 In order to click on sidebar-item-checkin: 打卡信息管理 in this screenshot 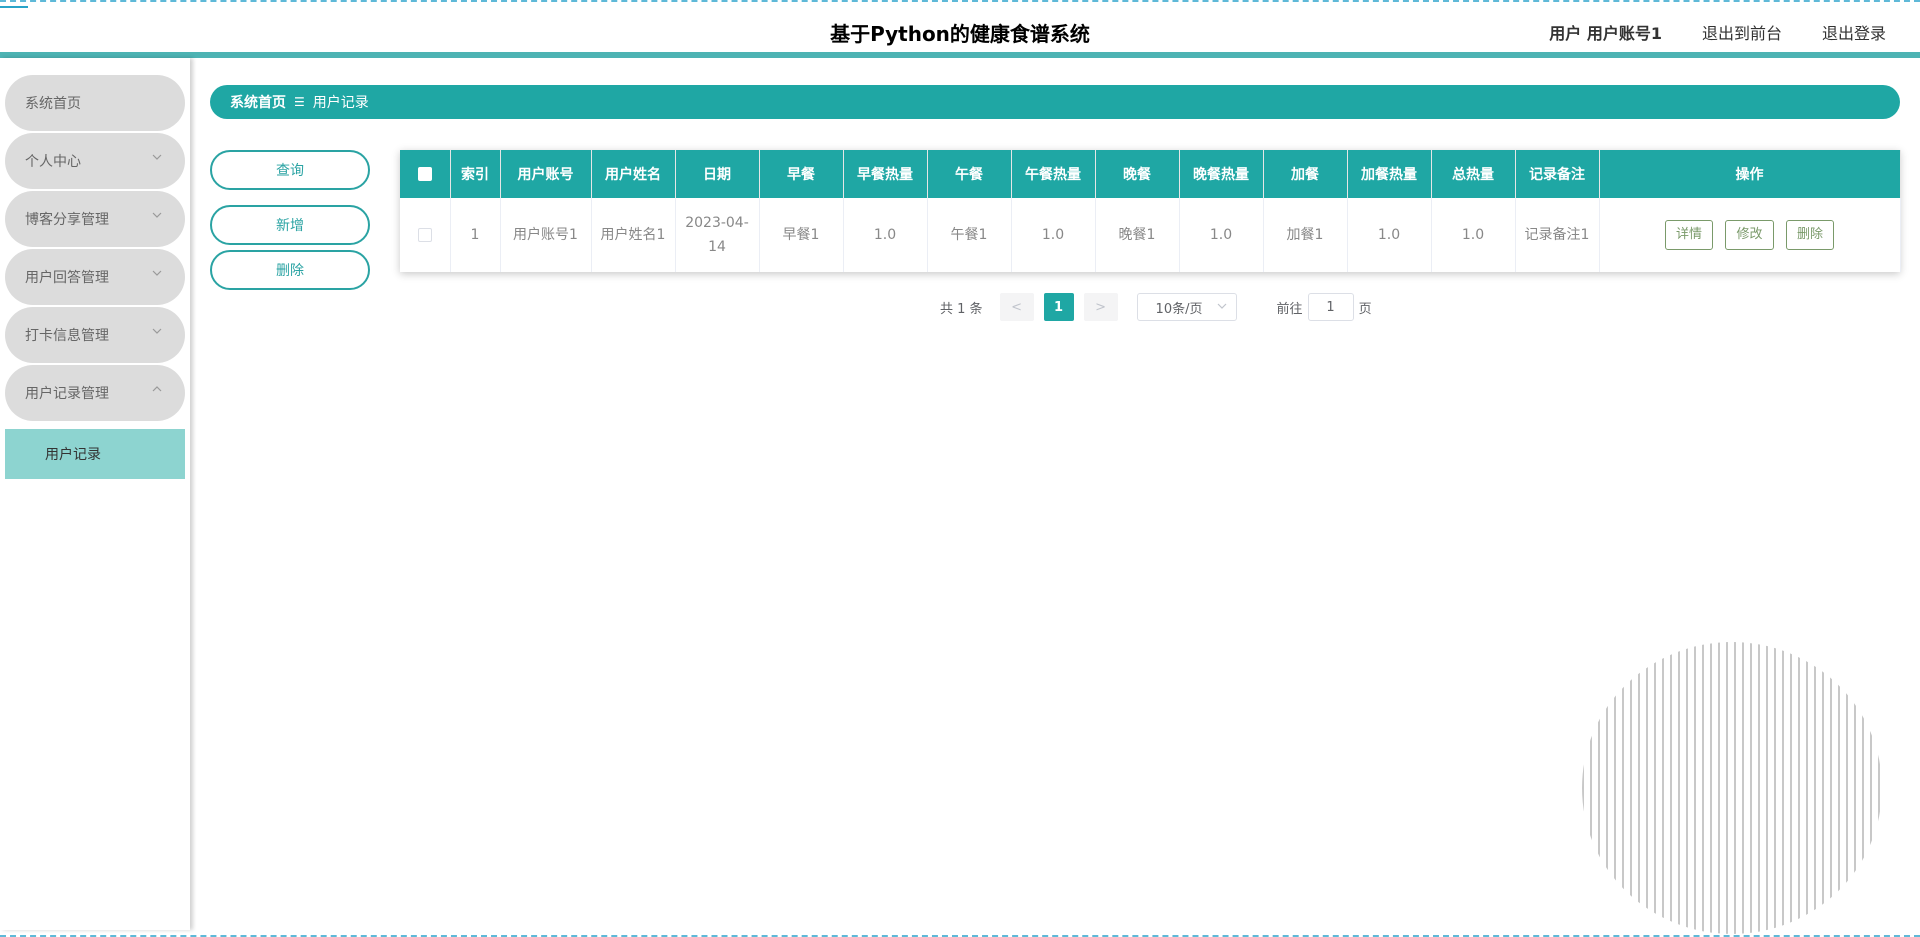, I will do `click(95, 335)`.